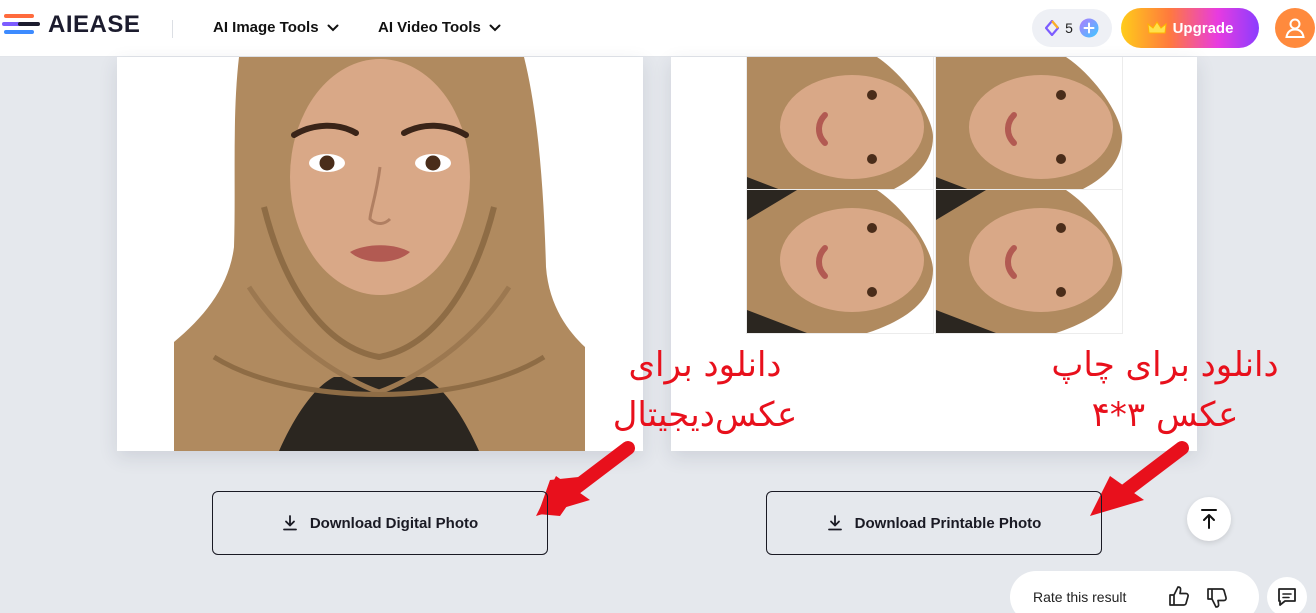 This screenshot has width=1316, height=613. I want to click on credits-count: 5, so click(1069, 28).